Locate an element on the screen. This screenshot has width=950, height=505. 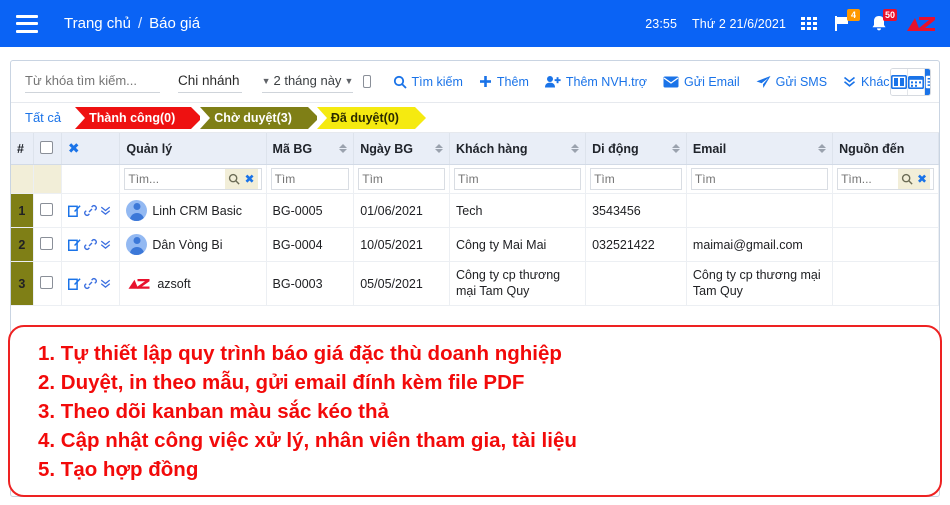
row-email: maimai@gmail.com is located at coordinates (760, 244).